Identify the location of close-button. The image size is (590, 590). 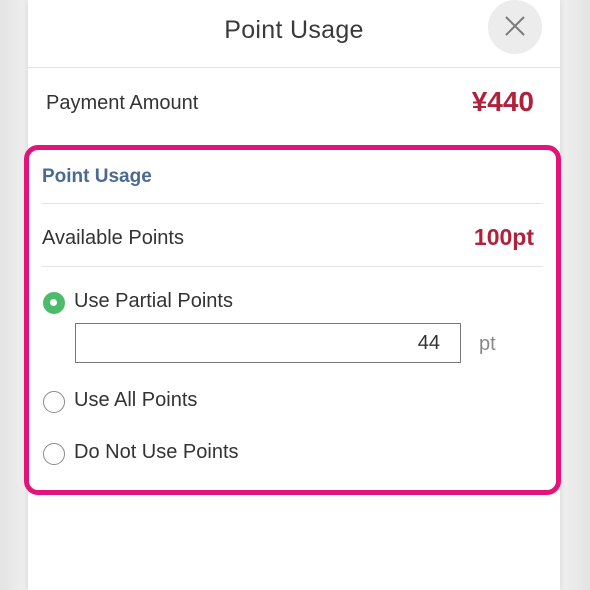
(515, 27).